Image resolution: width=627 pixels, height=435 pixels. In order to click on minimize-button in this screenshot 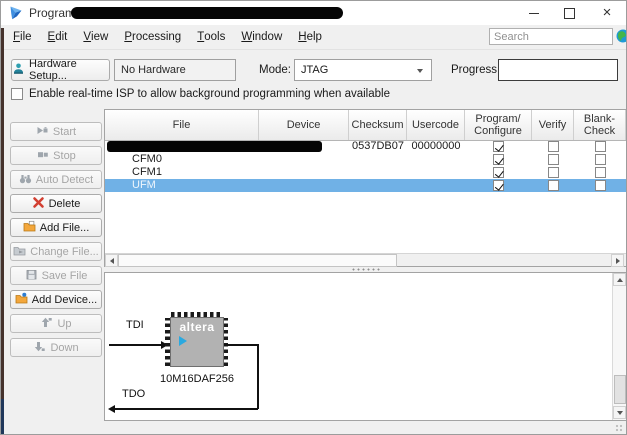, I will do `click(534, 13)`.